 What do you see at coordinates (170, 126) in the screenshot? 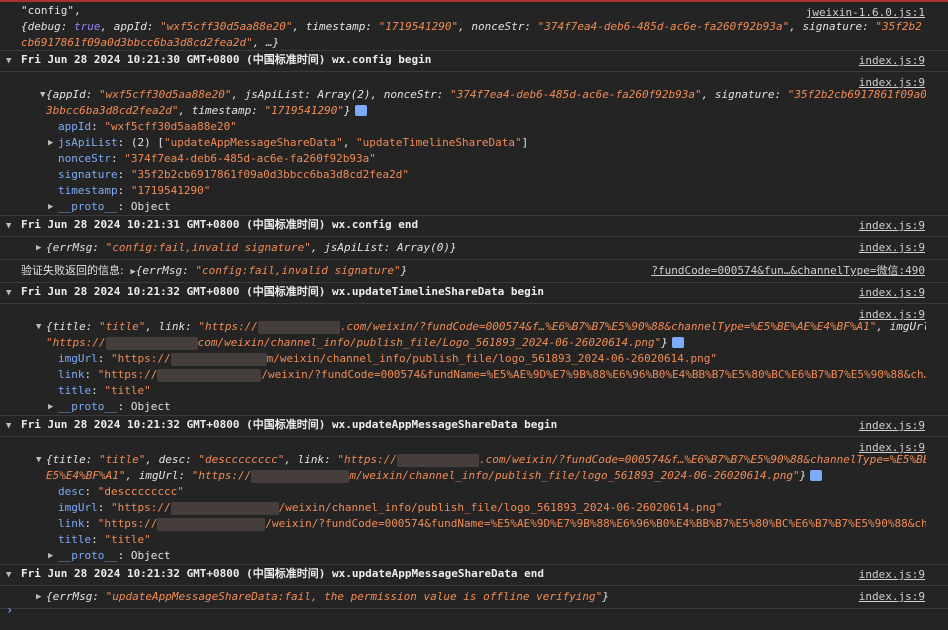
I see `prop-value: "wxf5cff30d5aa88e20"` at bounding box center [170, 126].